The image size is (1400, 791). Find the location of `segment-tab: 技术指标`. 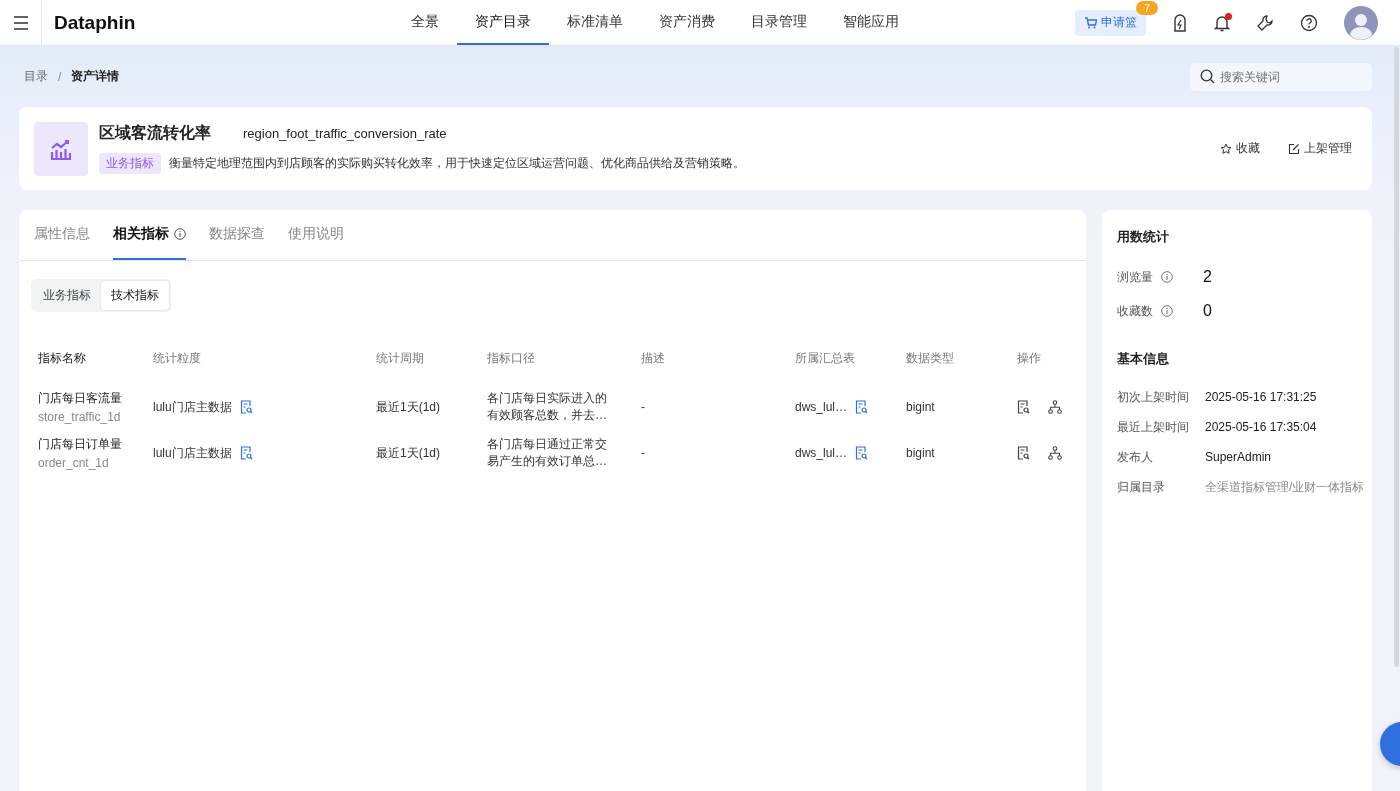

segment-tab: 技术指标 is located at coordinates (135, 295).